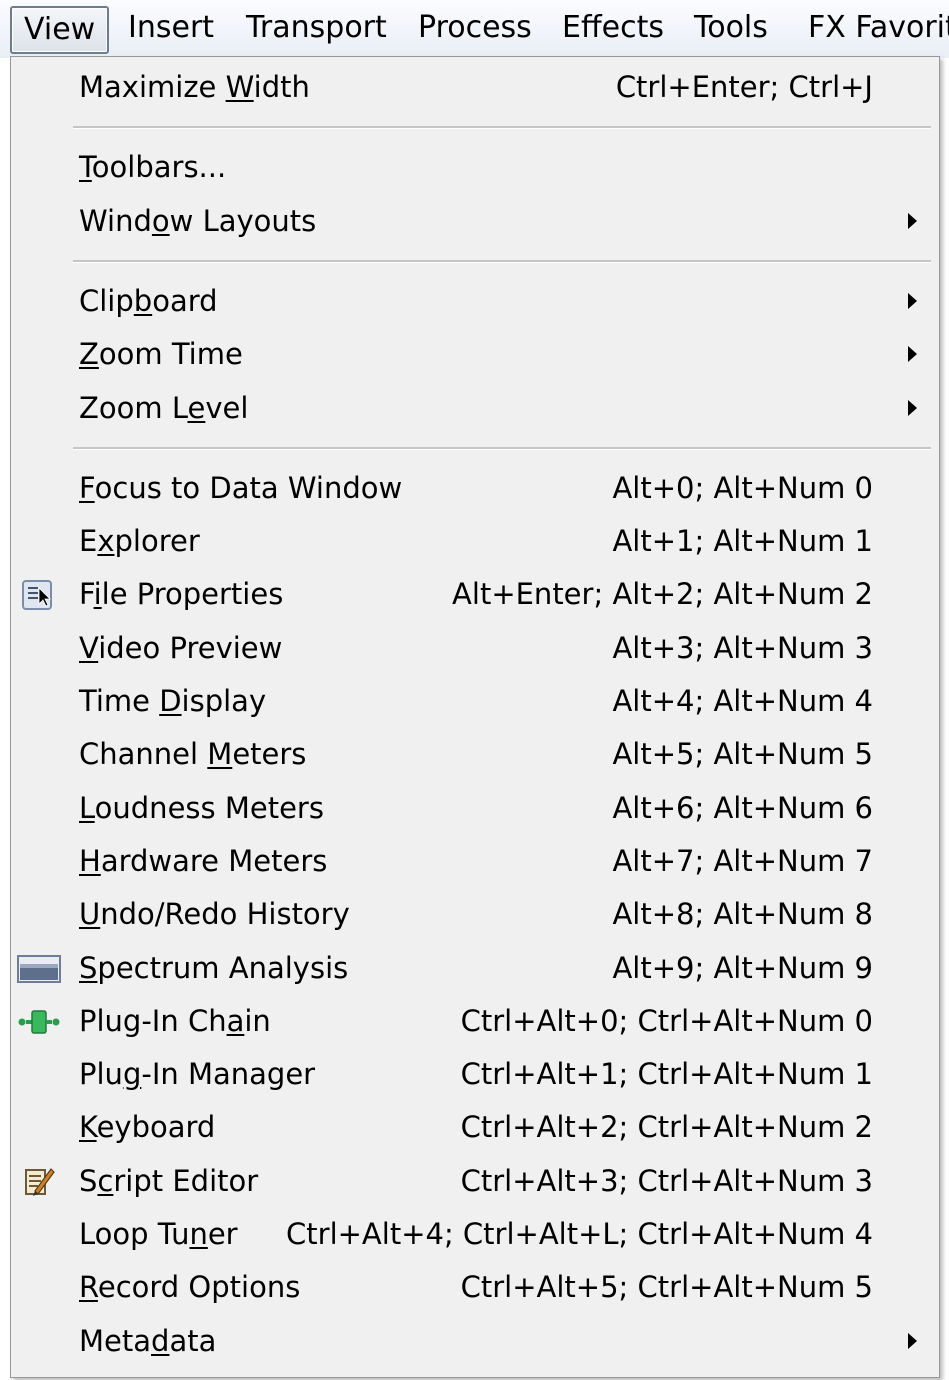 This screenshot has height=1380, width=949. I want to click on menu-item-shortcut: Alt+1; Alt+Num 1, so click(742, 541).